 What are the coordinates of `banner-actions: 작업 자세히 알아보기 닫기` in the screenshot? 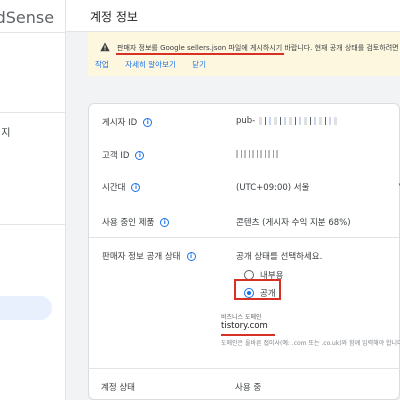 It's located at (157, 64).